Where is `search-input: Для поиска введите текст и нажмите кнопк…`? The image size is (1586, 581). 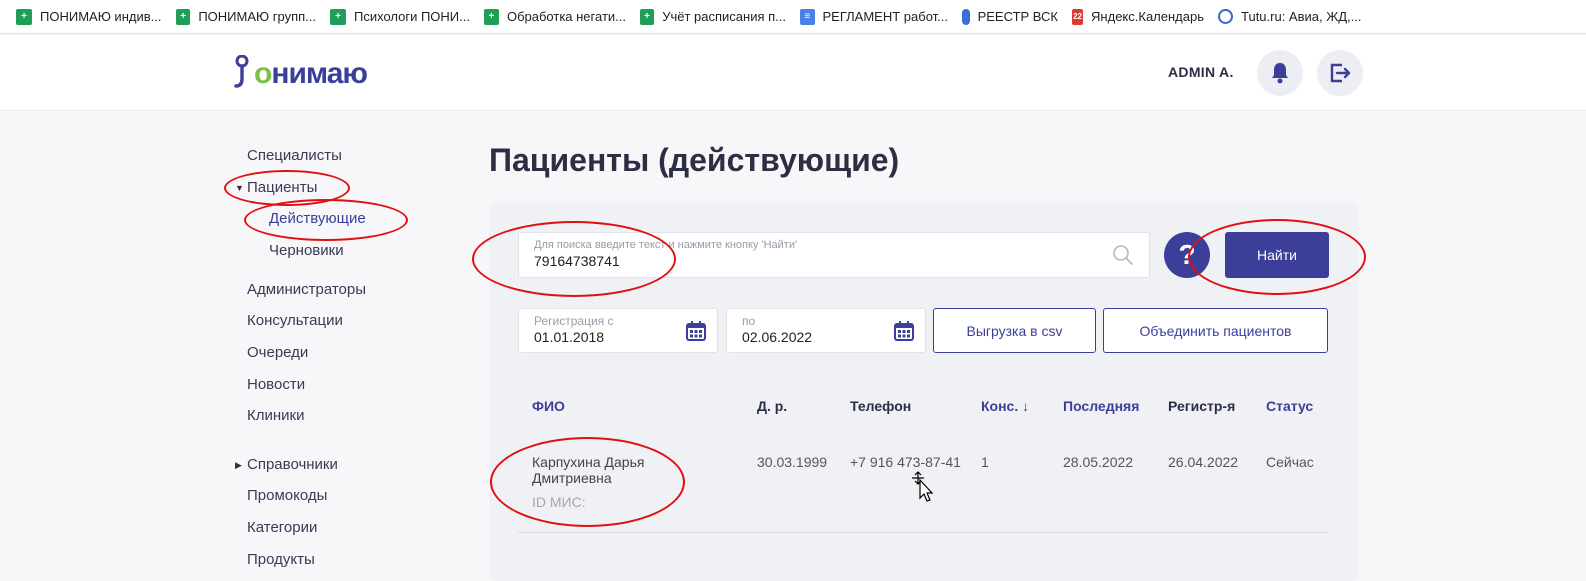 search-input: Для поиска введите текст и нажмите кнопк… is located at coordinates (834, 255).